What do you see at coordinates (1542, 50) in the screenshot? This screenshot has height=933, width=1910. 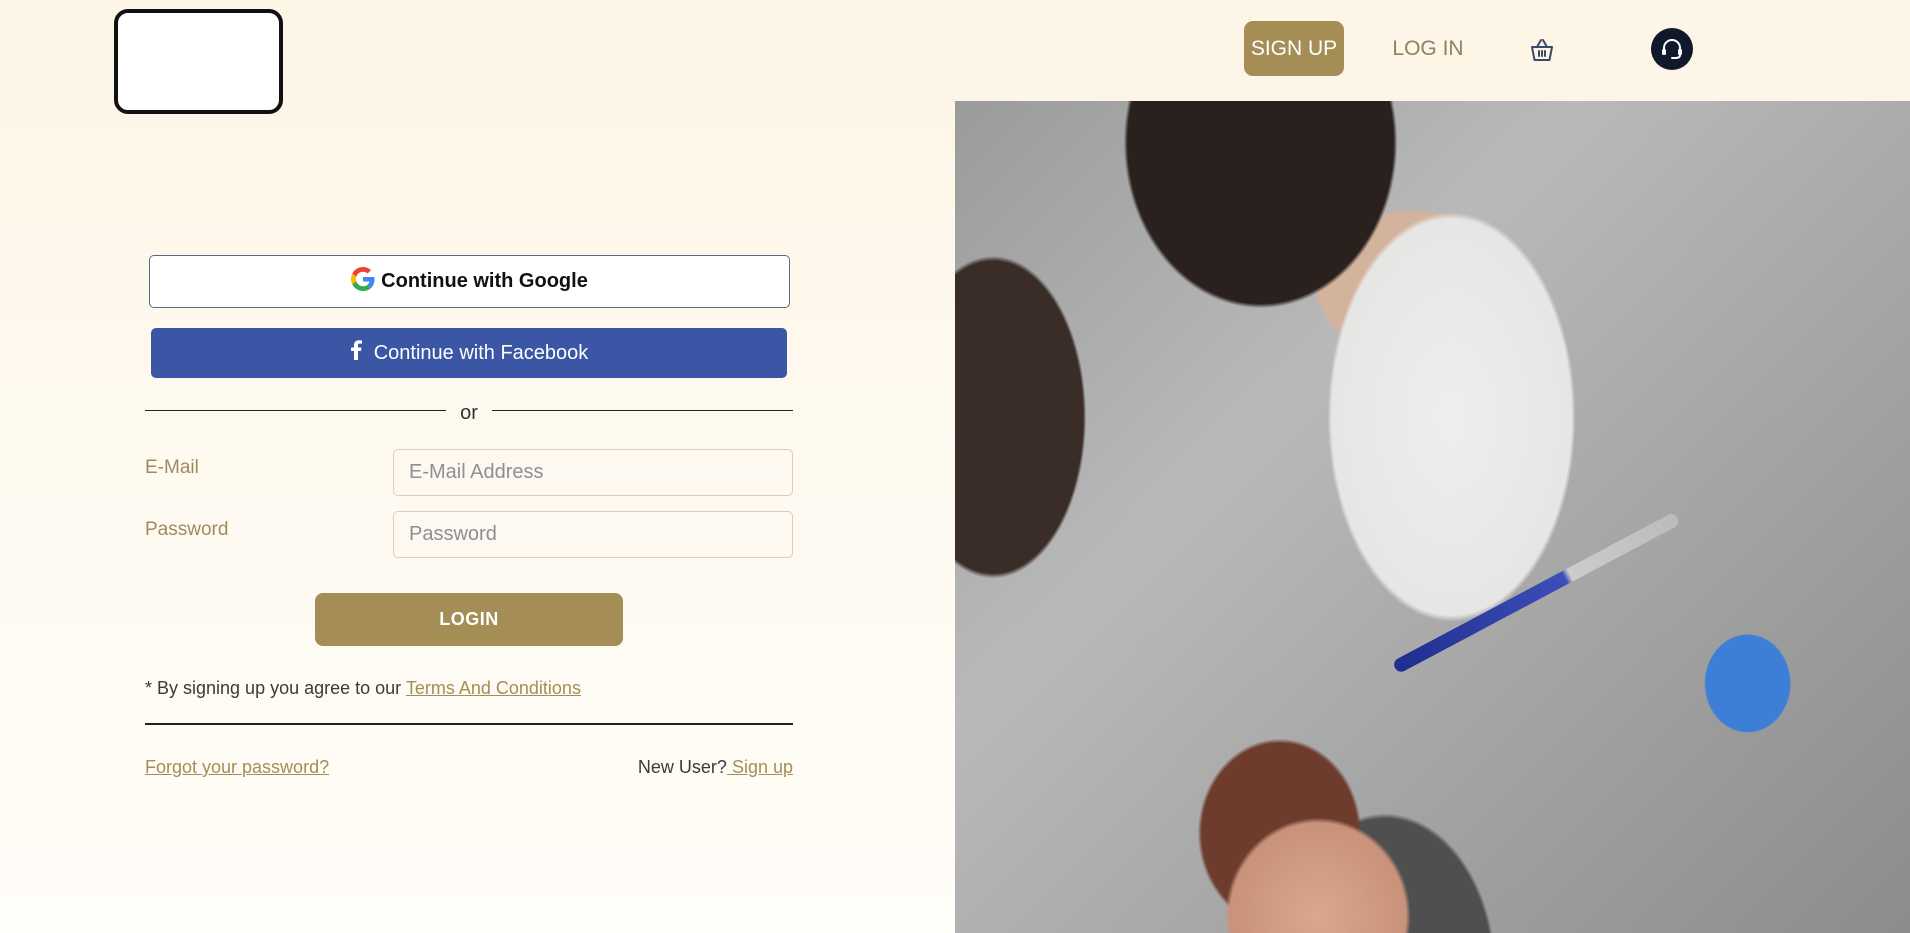 I see `basket-icon` at bounding box center [1542, 50].